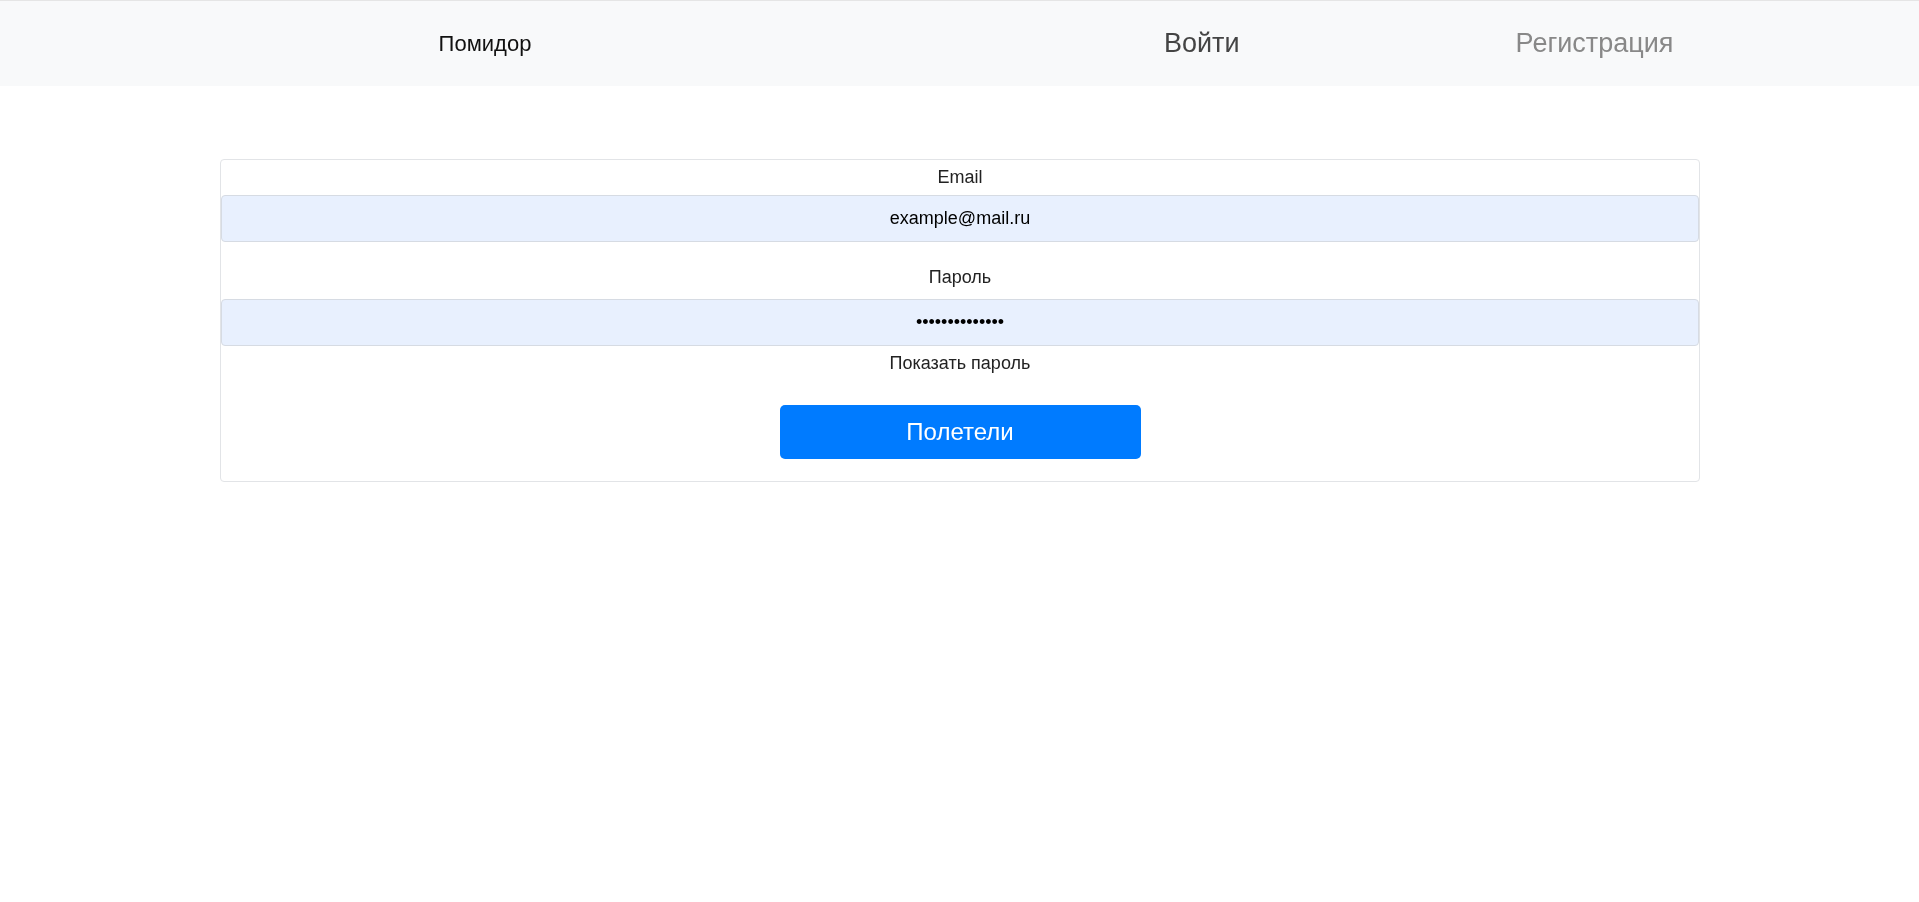 The width and height of the screenshot is (1919, 902). What do you see at coordinates (960, 177) in the screenshot?
I see `field-label: Email` at bounding box center [960, 177].